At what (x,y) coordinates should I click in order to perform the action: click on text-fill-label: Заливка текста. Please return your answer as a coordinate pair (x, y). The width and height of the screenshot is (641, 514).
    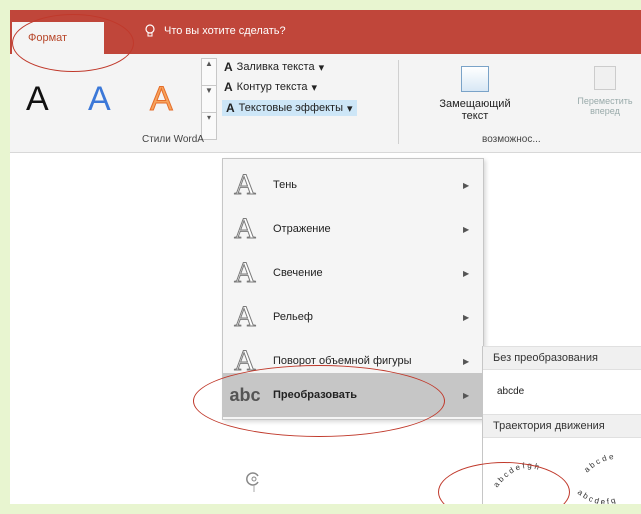
    Looking at the image, I should click on (275, 67).